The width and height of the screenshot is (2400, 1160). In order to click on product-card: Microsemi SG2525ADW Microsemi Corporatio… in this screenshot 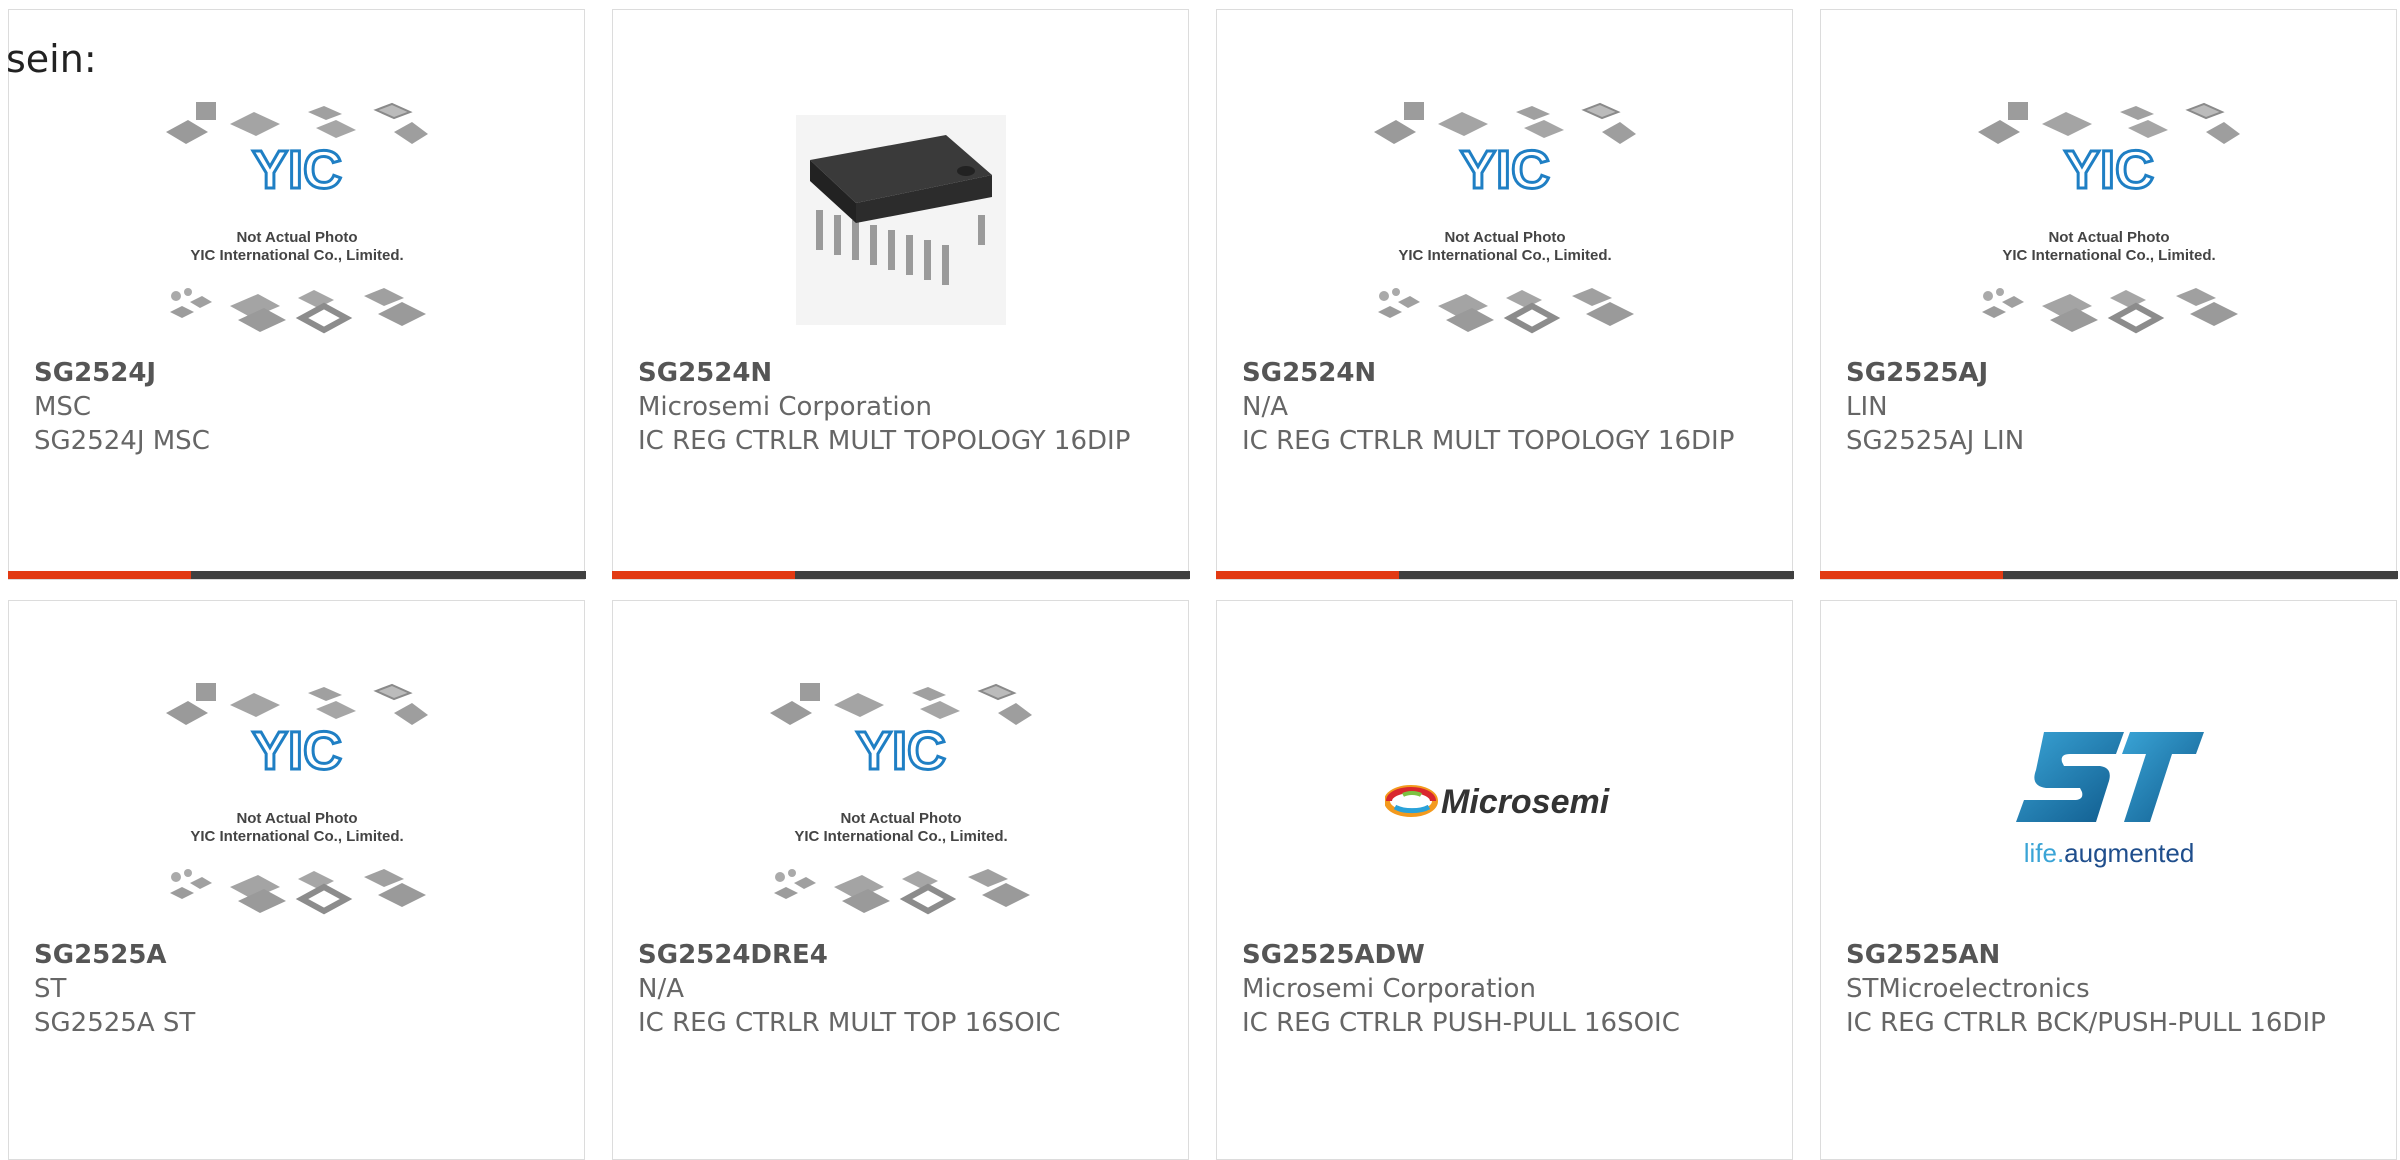, I will do `click(1504, 880)`.